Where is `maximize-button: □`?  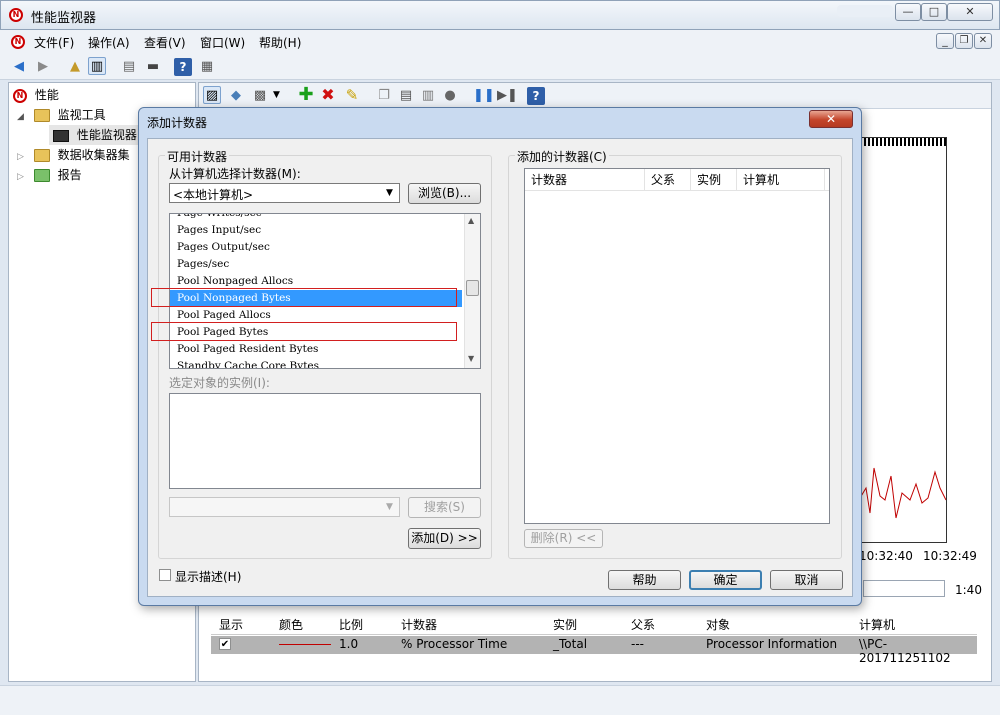 maximize-button: □ is located at coordinates (934, 12).